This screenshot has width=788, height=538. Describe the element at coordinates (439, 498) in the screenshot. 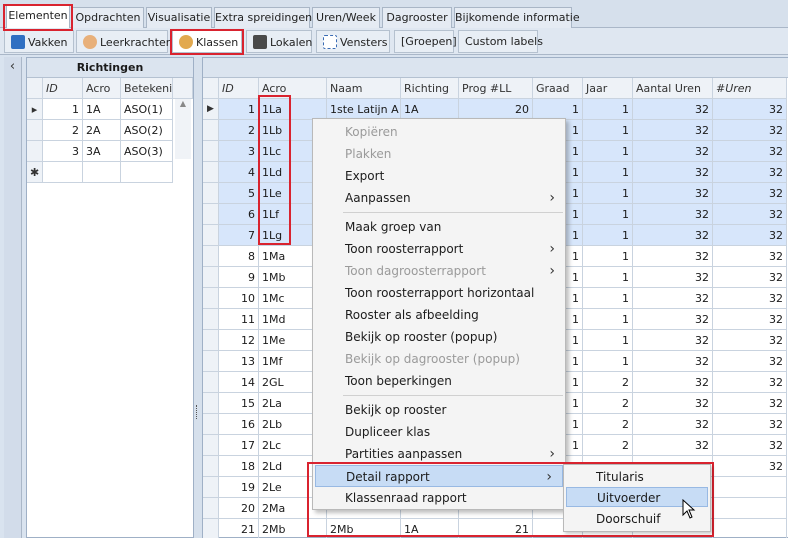

I see `menu-item-klassenraad-rapport: Klassenraad rapport` at that location.